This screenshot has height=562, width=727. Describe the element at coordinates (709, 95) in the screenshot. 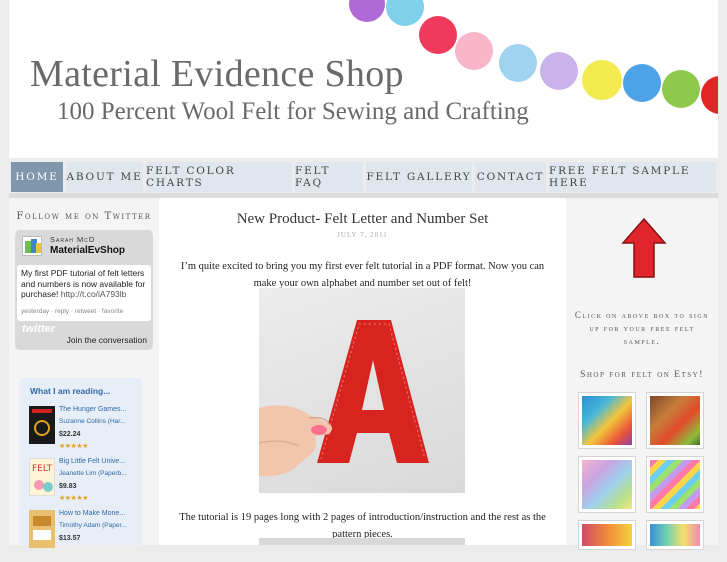

I see `felt-dot-red2` at that location.